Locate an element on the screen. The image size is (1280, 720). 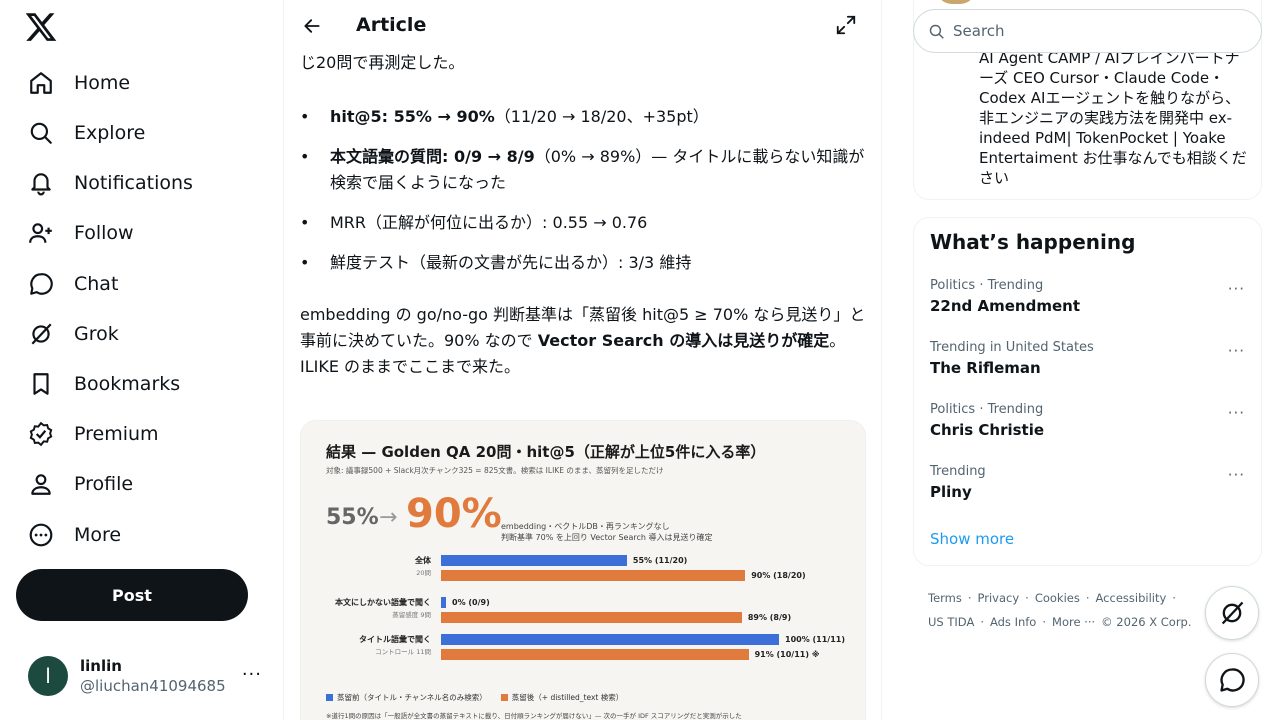
footer-link: Ads Info is located at coordinates (1013, 622).